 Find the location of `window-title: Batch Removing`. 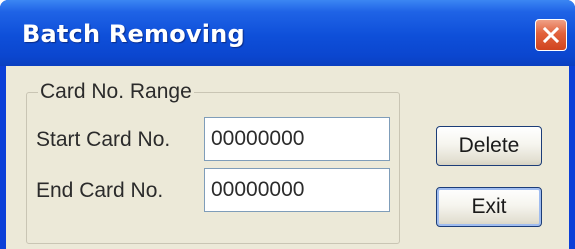

window-title: Batch Removing is located at coordinates (133, 34).